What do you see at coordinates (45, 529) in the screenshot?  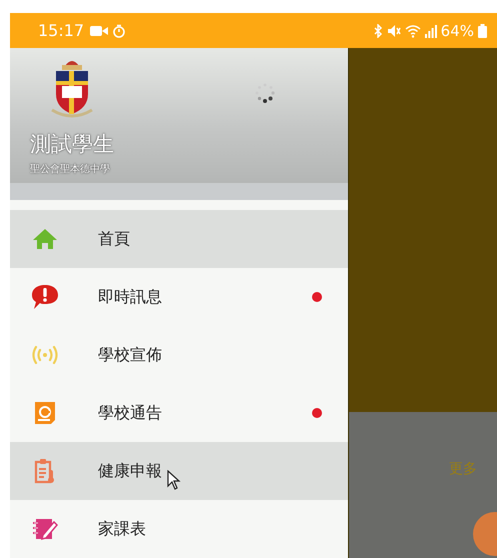 I see `notebook-pen-icon` at bounding box center [45, 529].